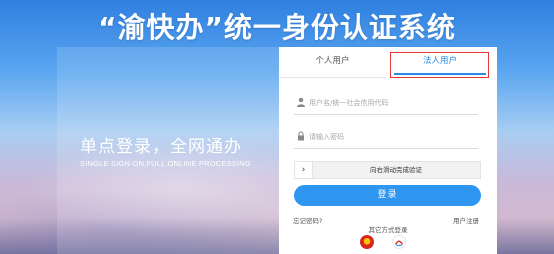 The image size is (554, 254). Describe the element at coordinates (165, 163) in the screenshot. I see `banner-slogan-english: SINGLE SIGN ON,FULL ONLINE PROCESSING` at that location.